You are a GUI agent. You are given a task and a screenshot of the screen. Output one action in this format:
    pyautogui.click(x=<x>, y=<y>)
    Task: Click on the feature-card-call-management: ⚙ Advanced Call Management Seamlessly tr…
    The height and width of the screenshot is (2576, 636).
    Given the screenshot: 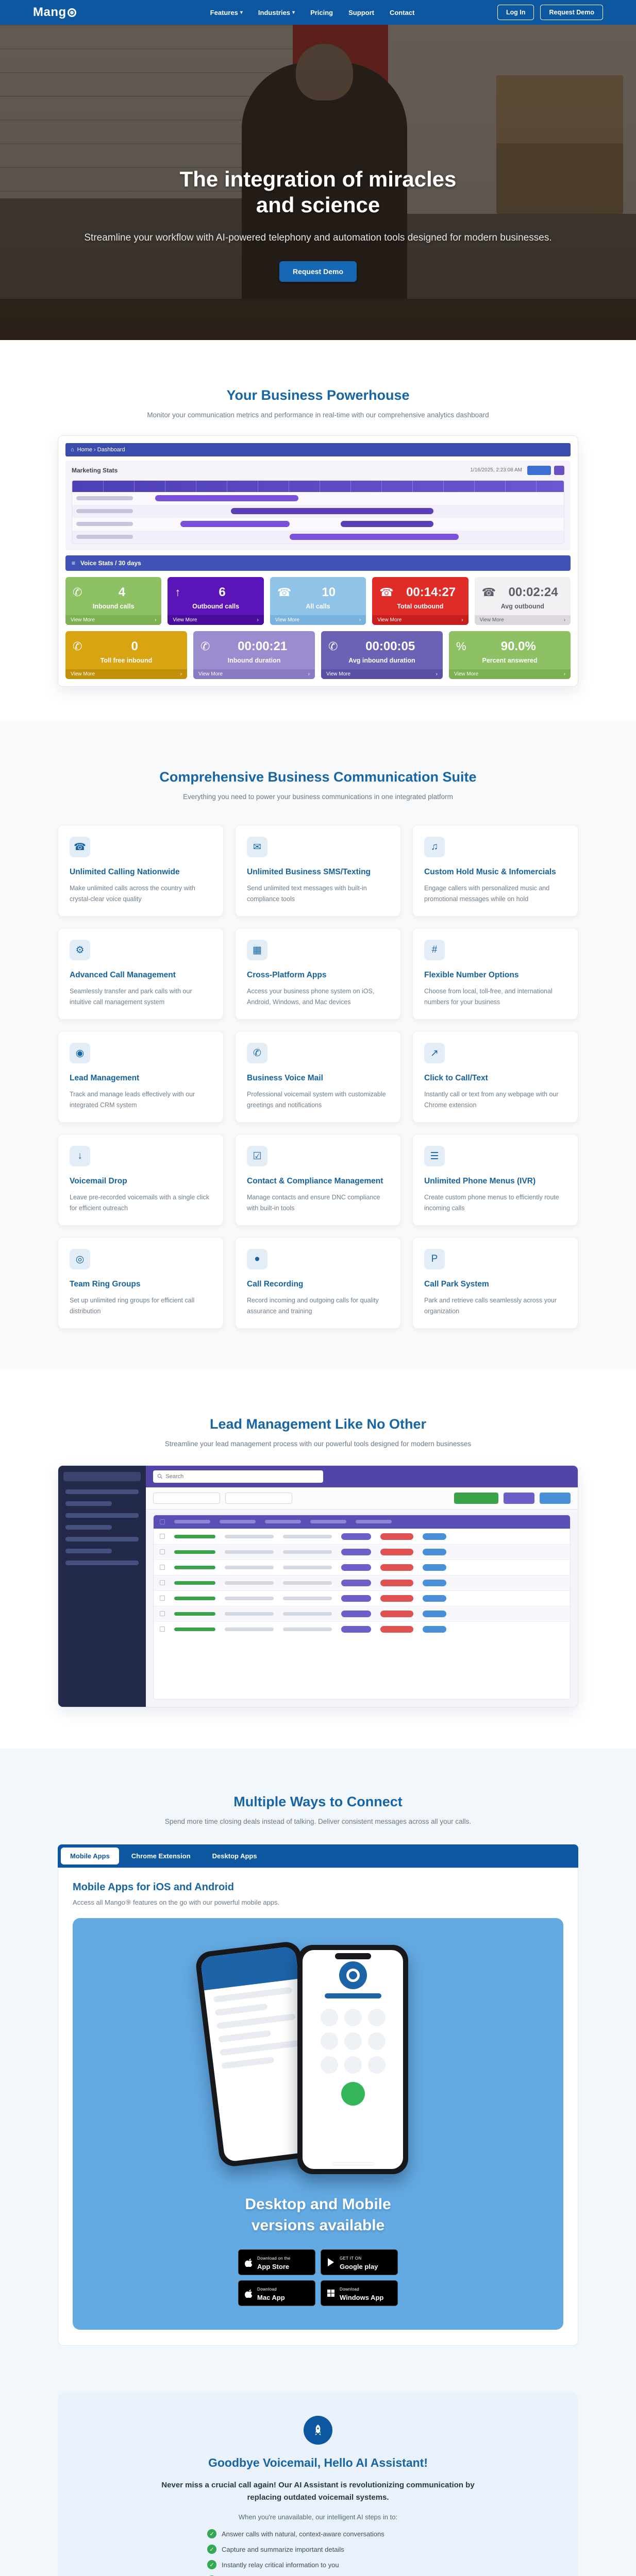 What is the action you would take?
    pyautogui.click(x=141, y=974)
    